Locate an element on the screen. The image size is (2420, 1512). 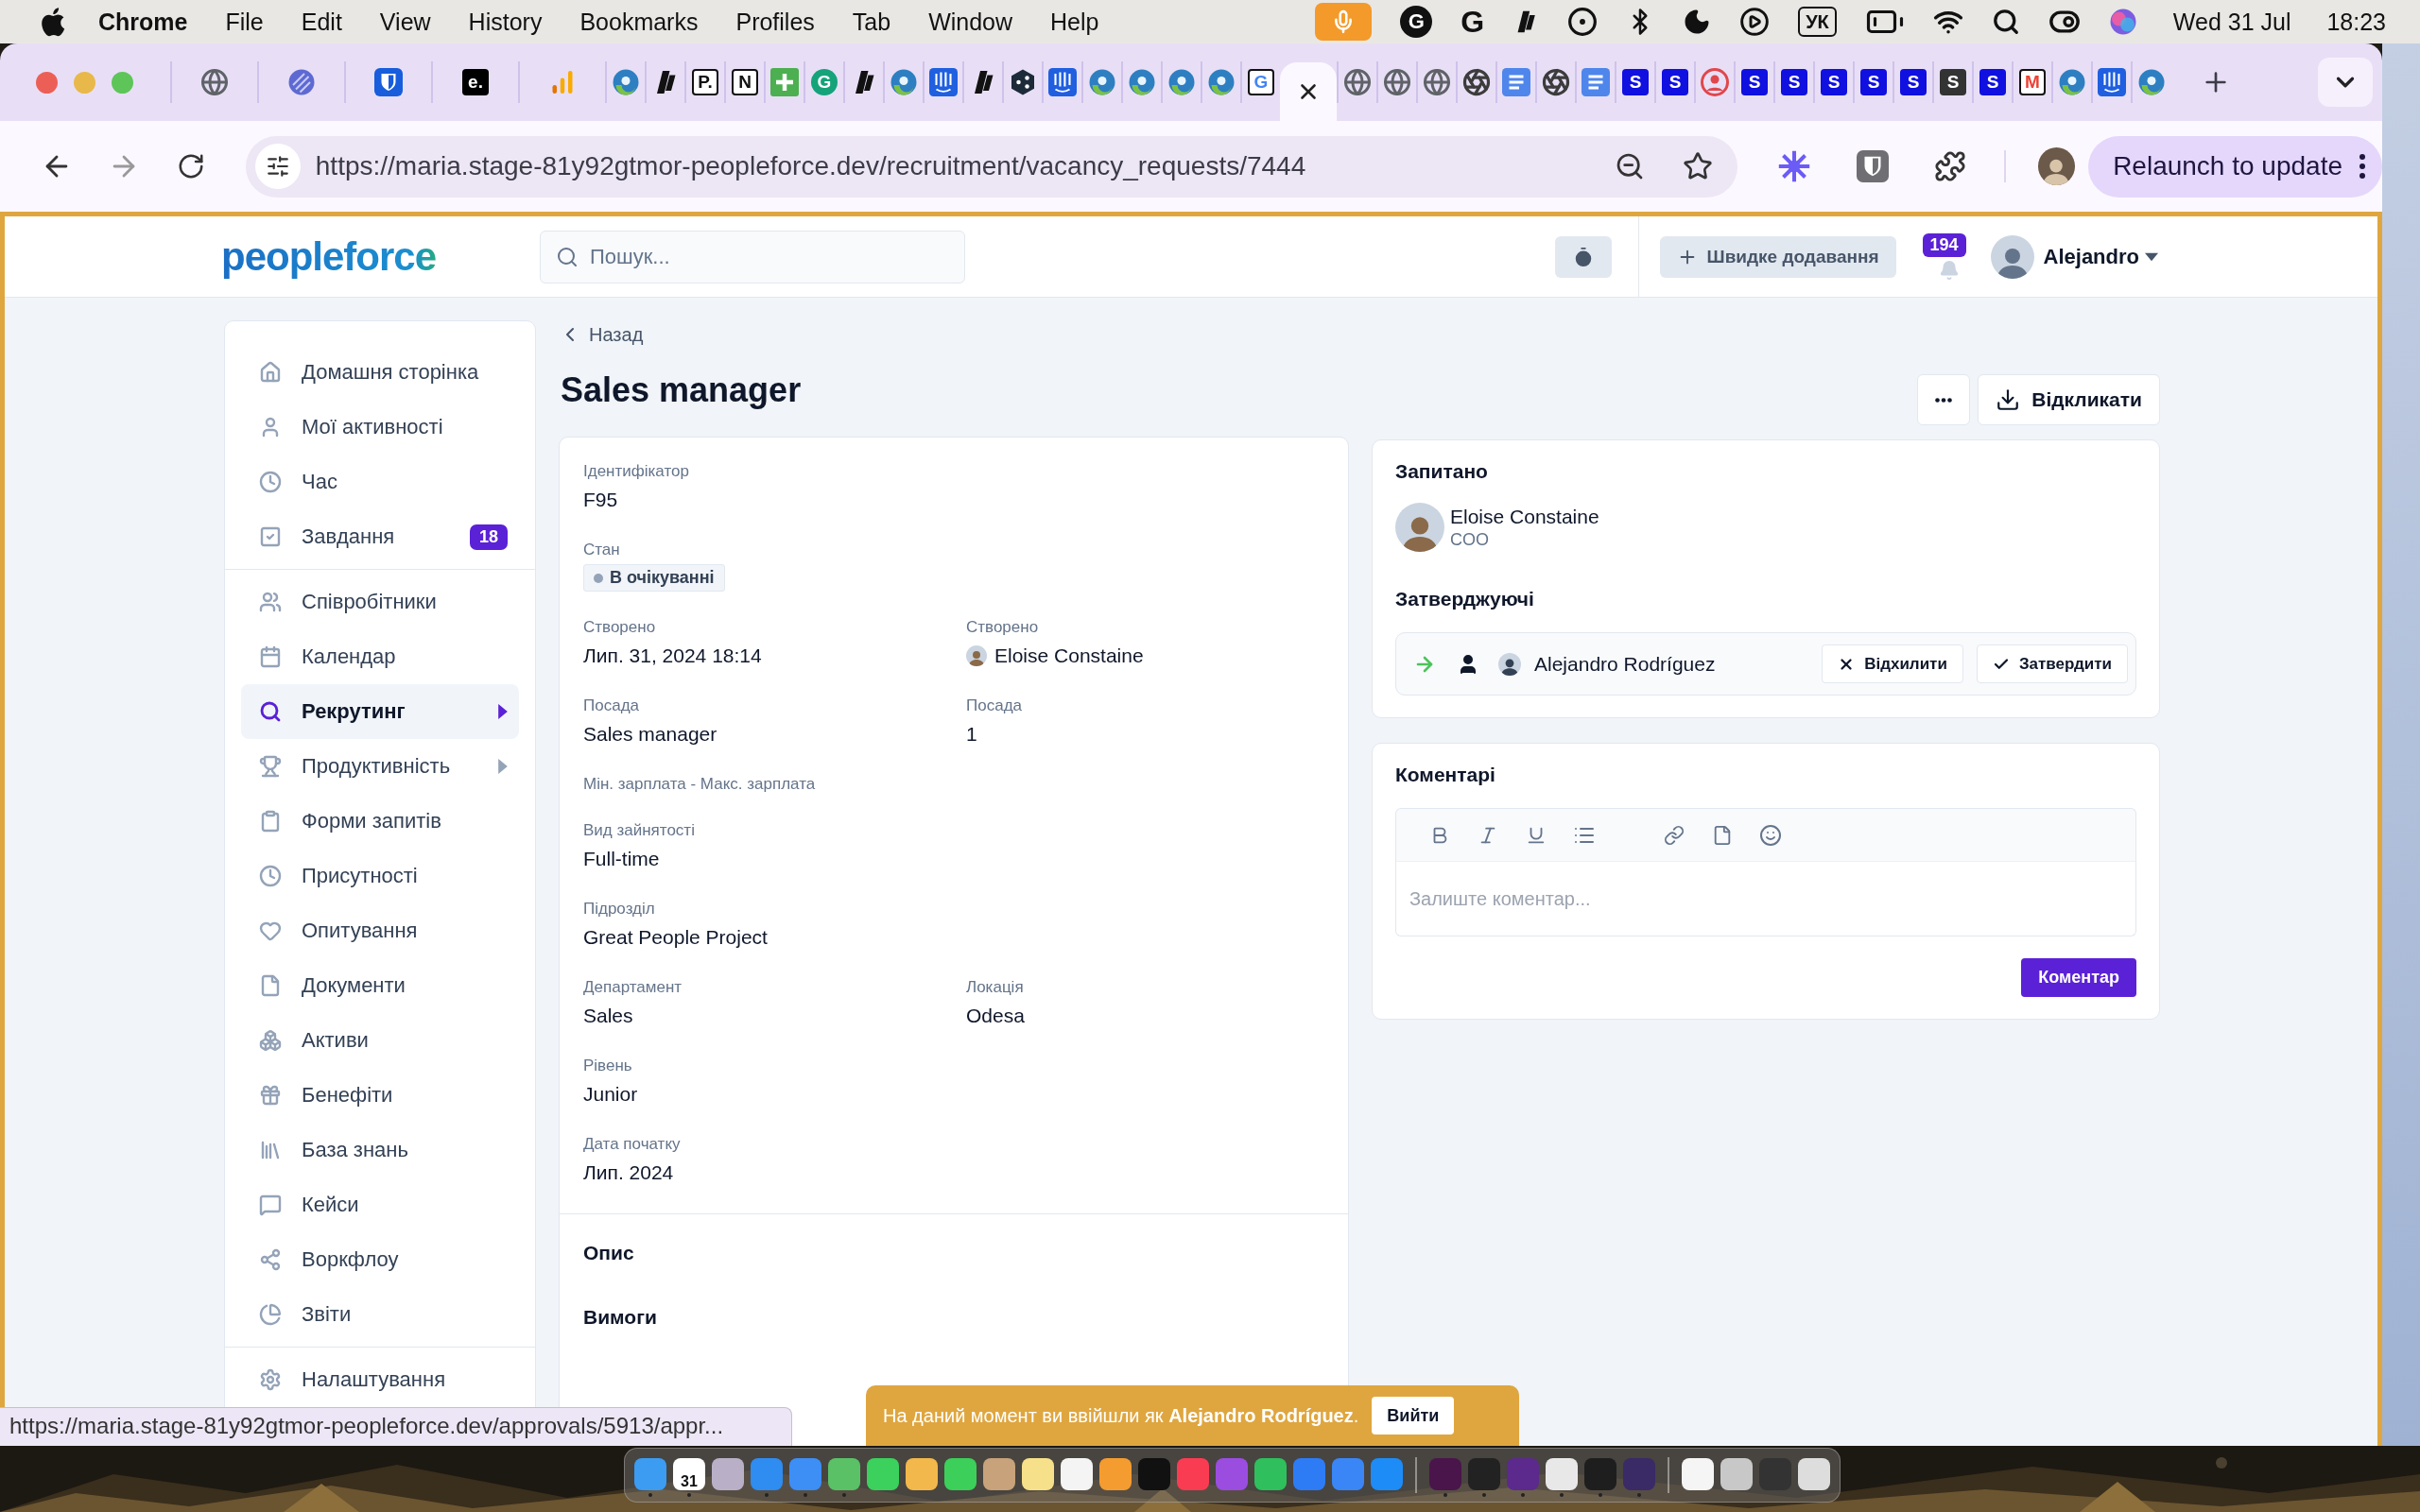
browser-tab: P. is located at coordinates (704, 82).